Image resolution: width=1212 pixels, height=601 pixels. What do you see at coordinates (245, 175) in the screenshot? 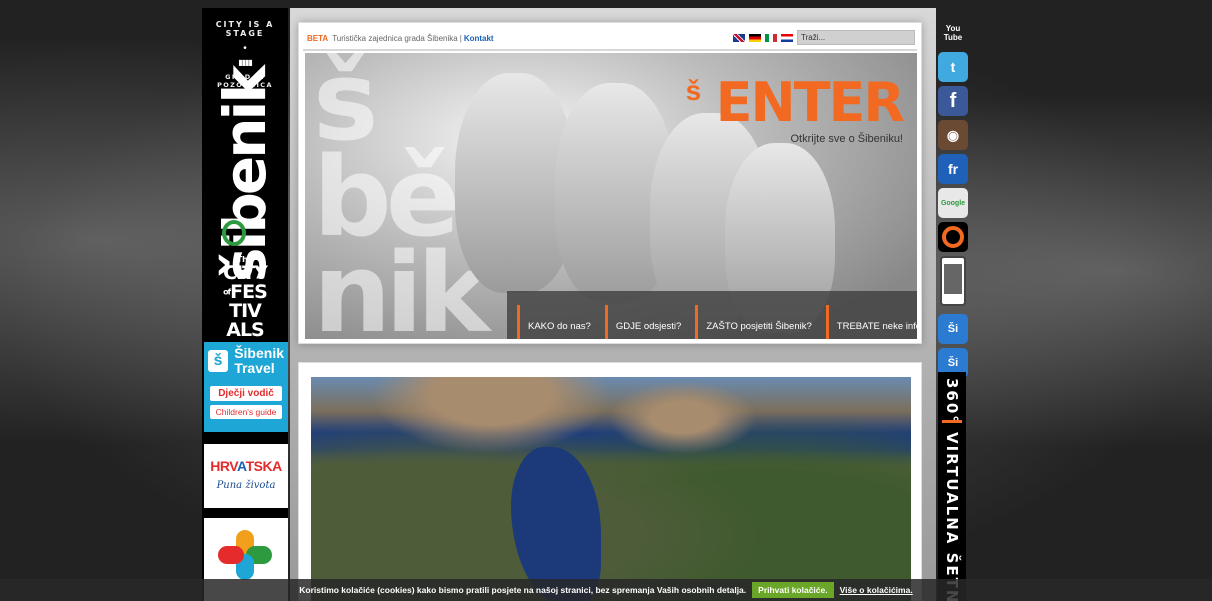
I see `sibenik-logo: šibenik` at bounding box center [245, 175].